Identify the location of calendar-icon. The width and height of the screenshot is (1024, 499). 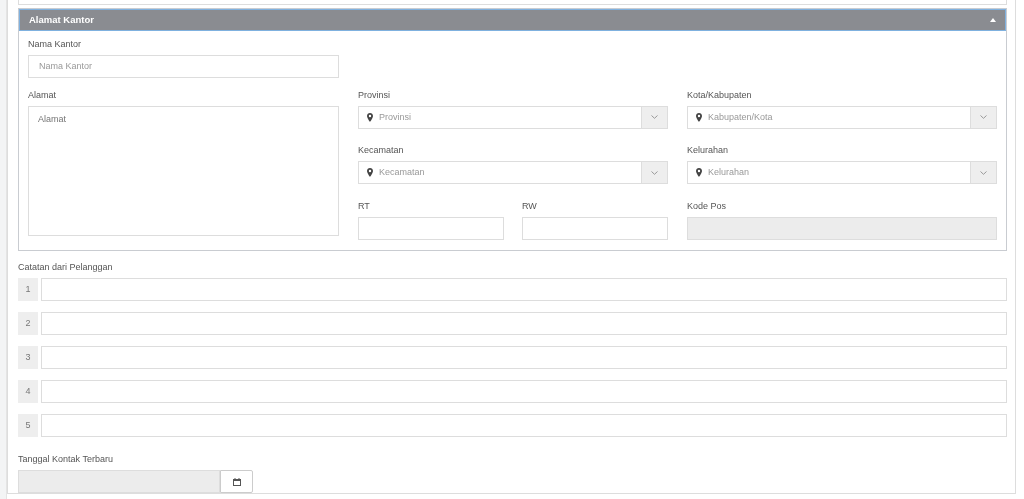
(236, 481).